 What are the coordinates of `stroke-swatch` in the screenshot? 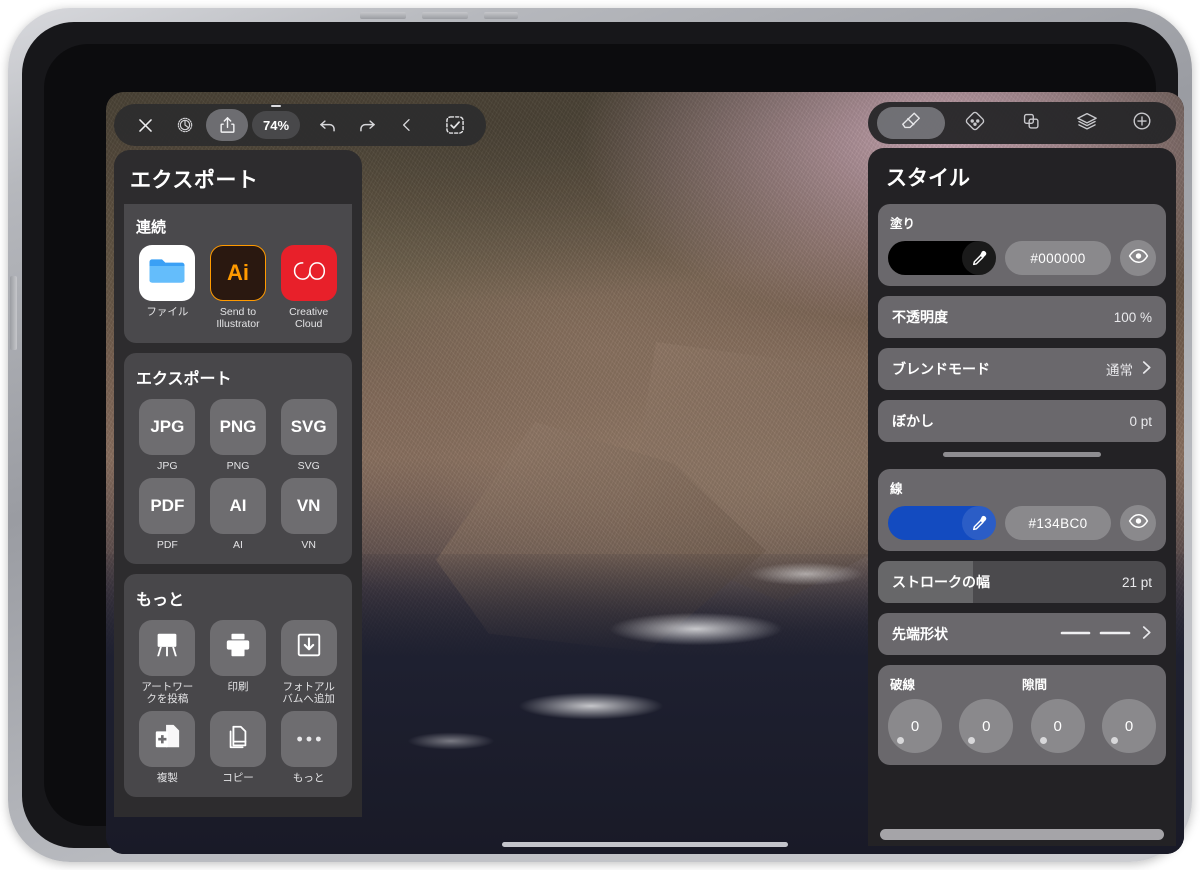 It's located at (942, 523).